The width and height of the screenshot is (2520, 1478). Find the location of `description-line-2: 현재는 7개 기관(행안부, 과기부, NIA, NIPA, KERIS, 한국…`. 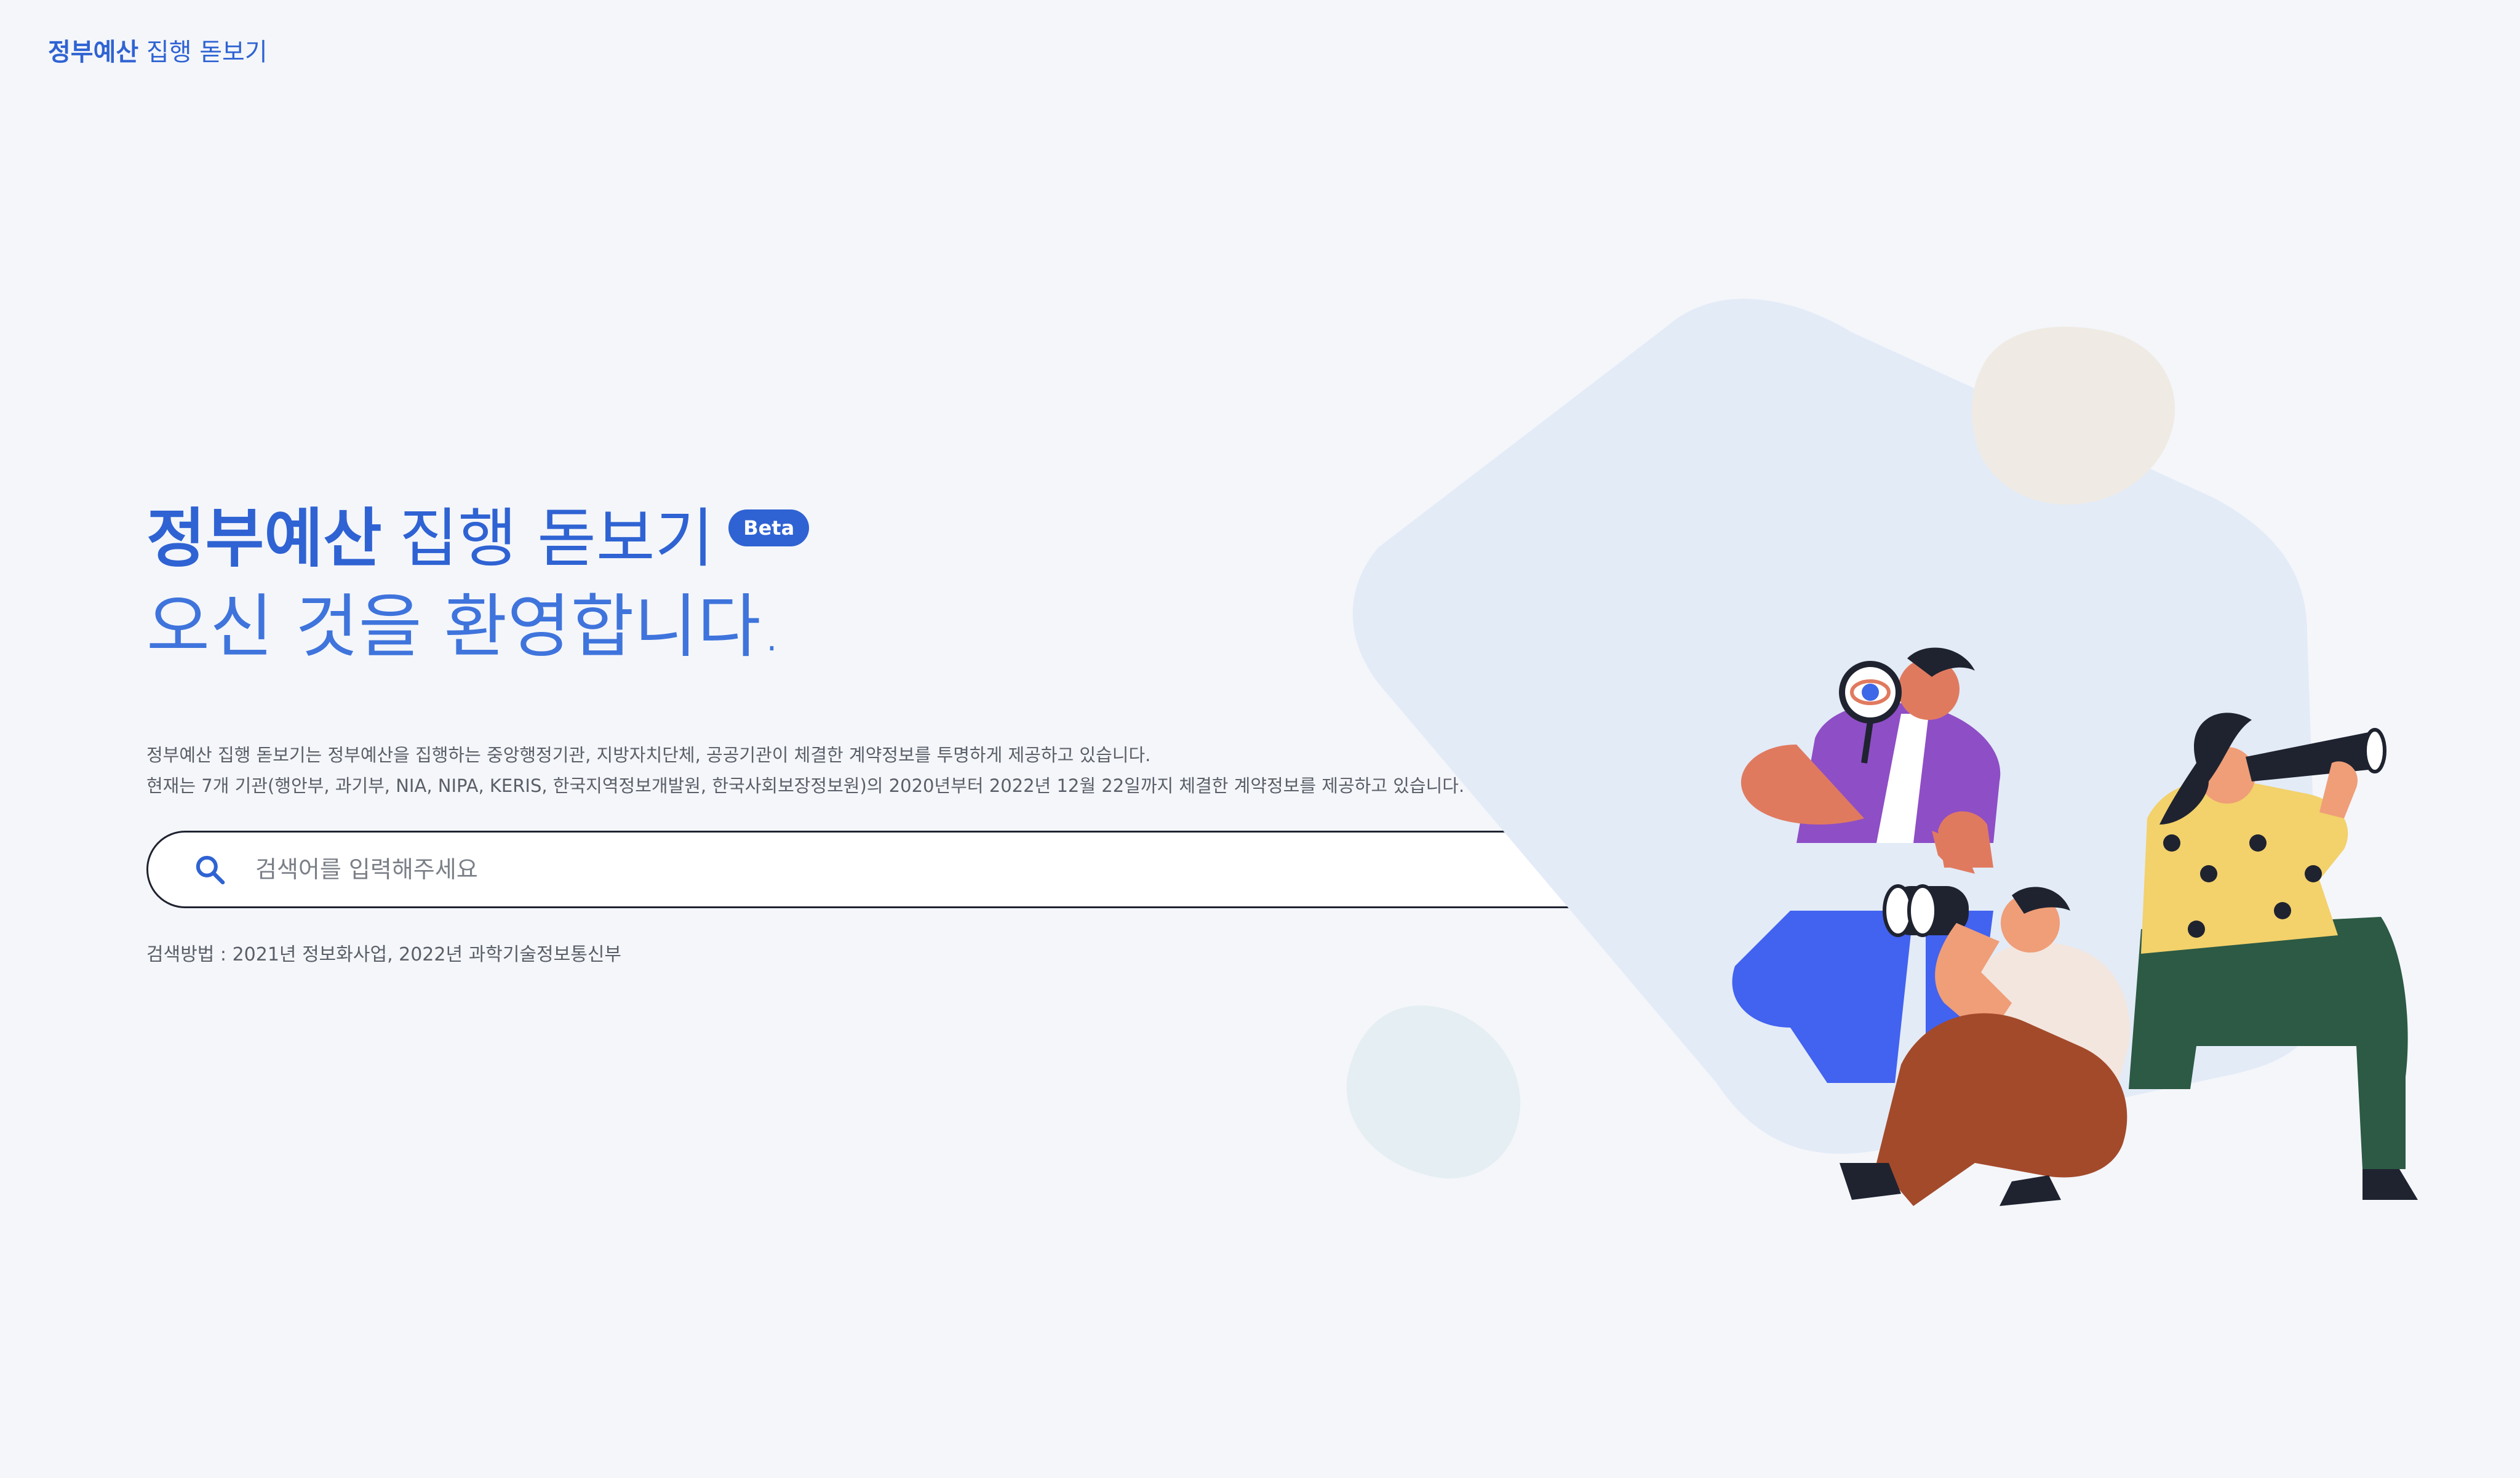

description-line-2: 현재는 7개 기관(행안부, 과기부, NIA, NIPA, KERIS, 한국… is located at coordinates (805, 785).